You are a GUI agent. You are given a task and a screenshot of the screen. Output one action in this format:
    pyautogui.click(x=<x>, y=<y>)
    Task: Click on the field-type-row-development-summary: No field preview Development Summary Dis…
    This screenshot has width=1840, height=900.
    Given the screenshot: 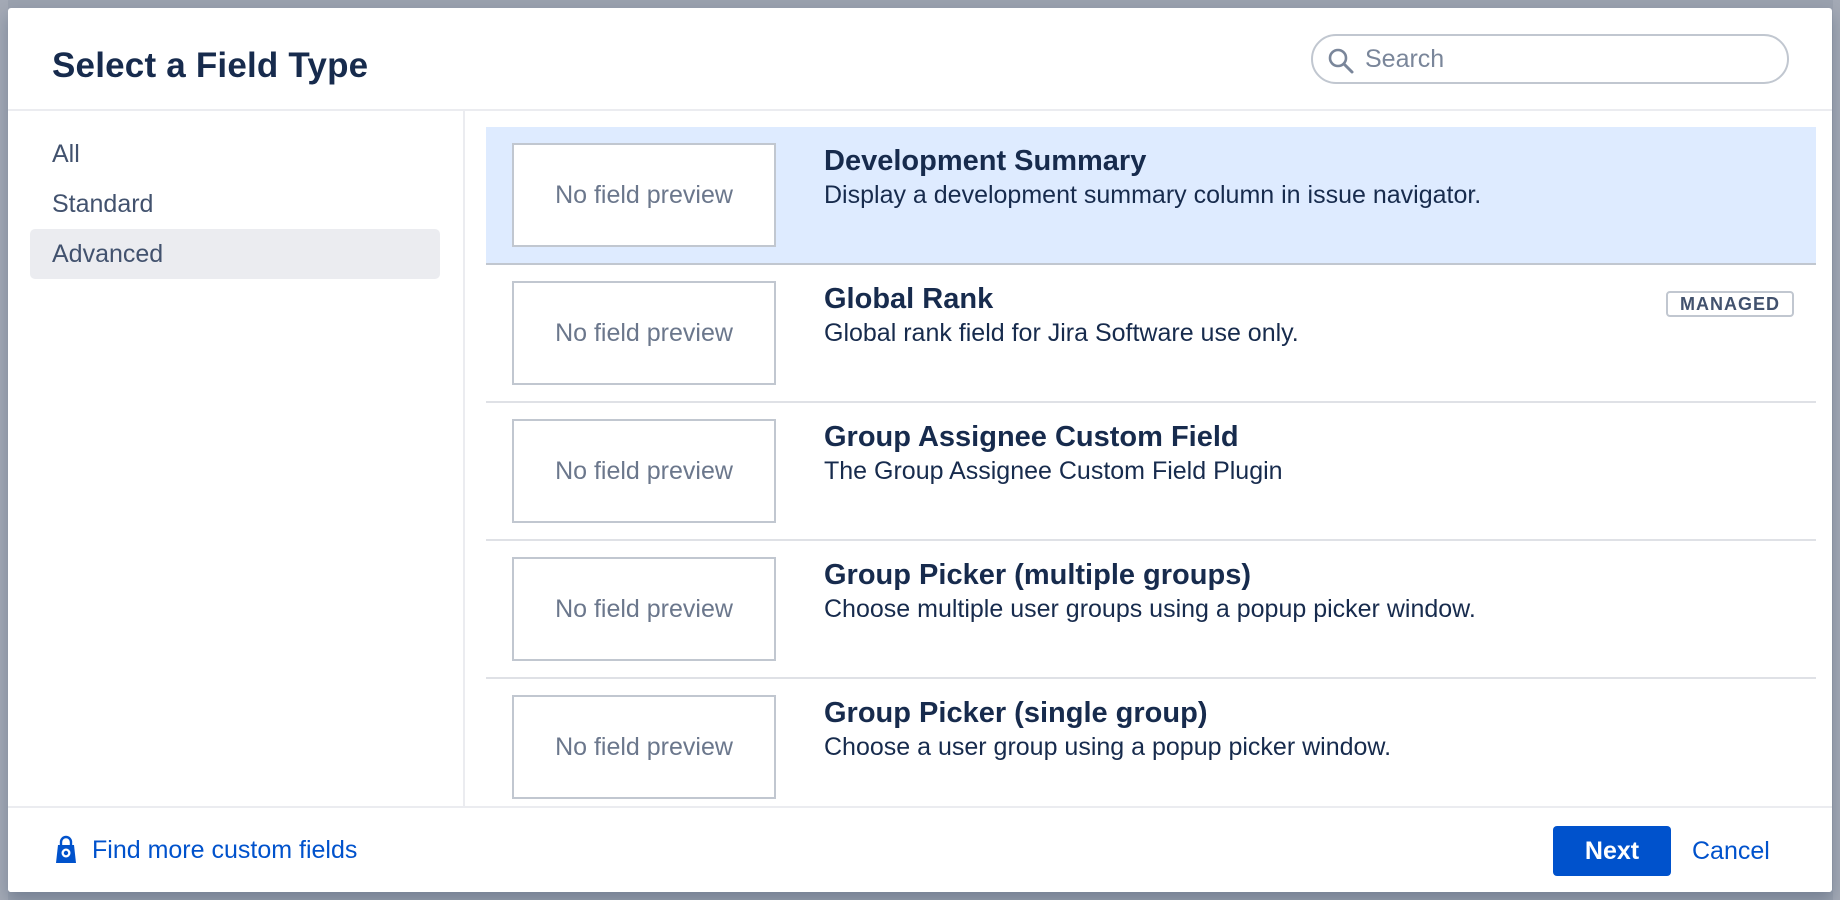 What is the action you would take?
    pyautogui.click(x=1151, y=196)
    